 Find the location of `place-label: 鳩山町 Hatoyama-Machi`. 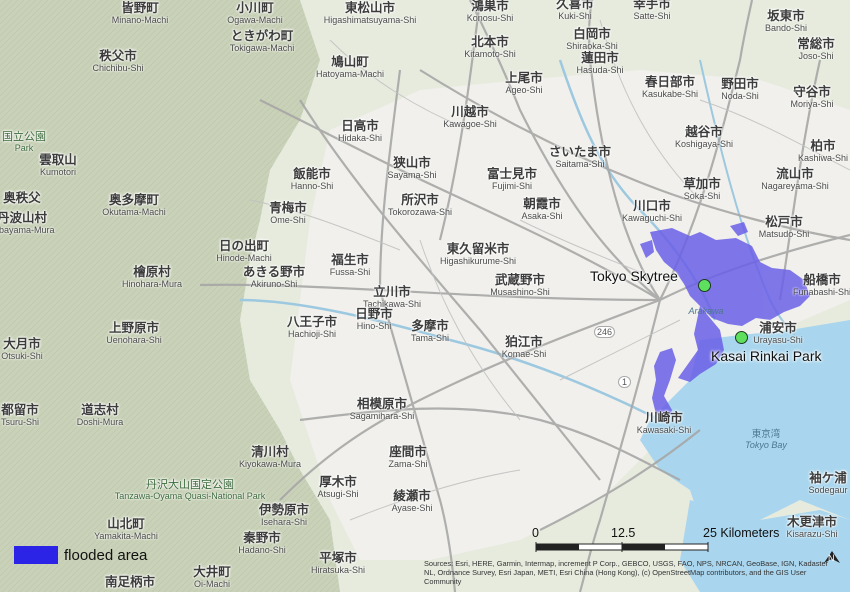

place-label: 鳩山町 Hatoyama-Machi is located at coordinates (350, 67).